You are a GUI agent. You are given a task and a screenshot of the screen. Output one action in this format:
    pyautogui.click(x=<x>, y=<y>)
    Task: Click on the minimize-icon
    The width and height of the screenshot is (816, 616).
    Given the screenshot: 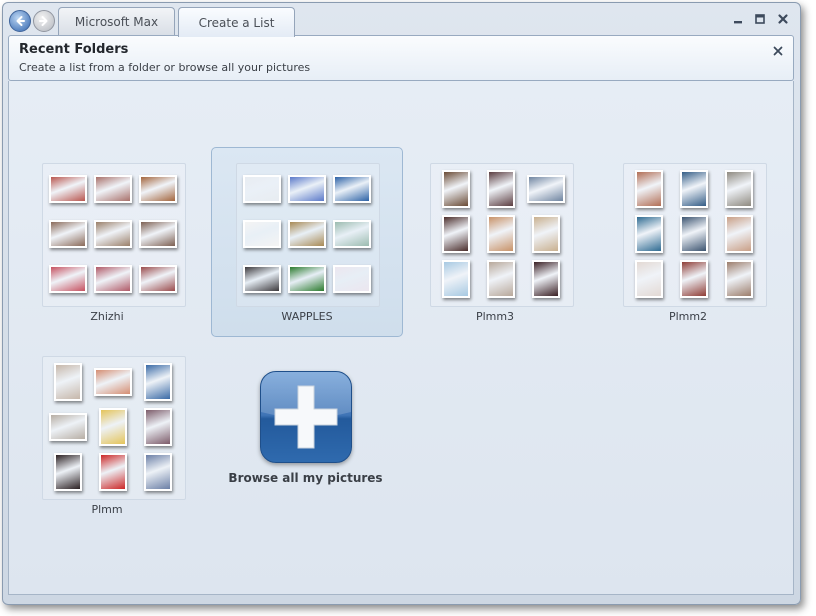 What is the action you would take?
    pyautogui.click(x=738, y=22)
    